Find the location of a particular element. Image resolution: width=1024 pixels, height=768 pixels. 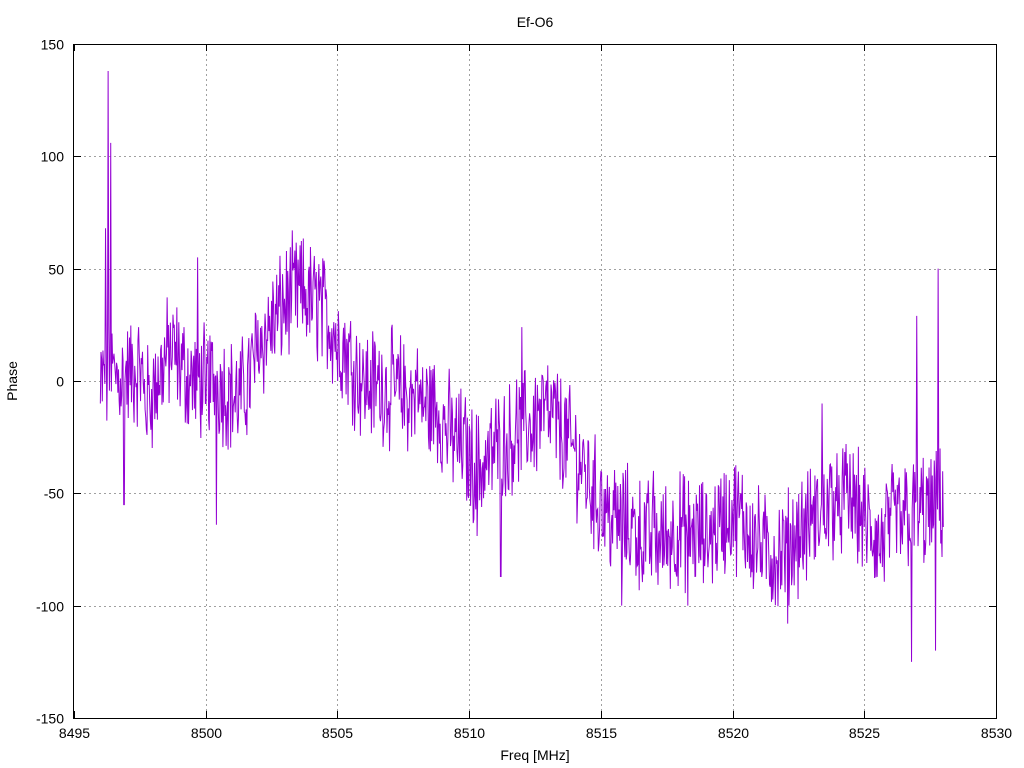

x-tick-label: 8495 is located at coordinates (74, 733).